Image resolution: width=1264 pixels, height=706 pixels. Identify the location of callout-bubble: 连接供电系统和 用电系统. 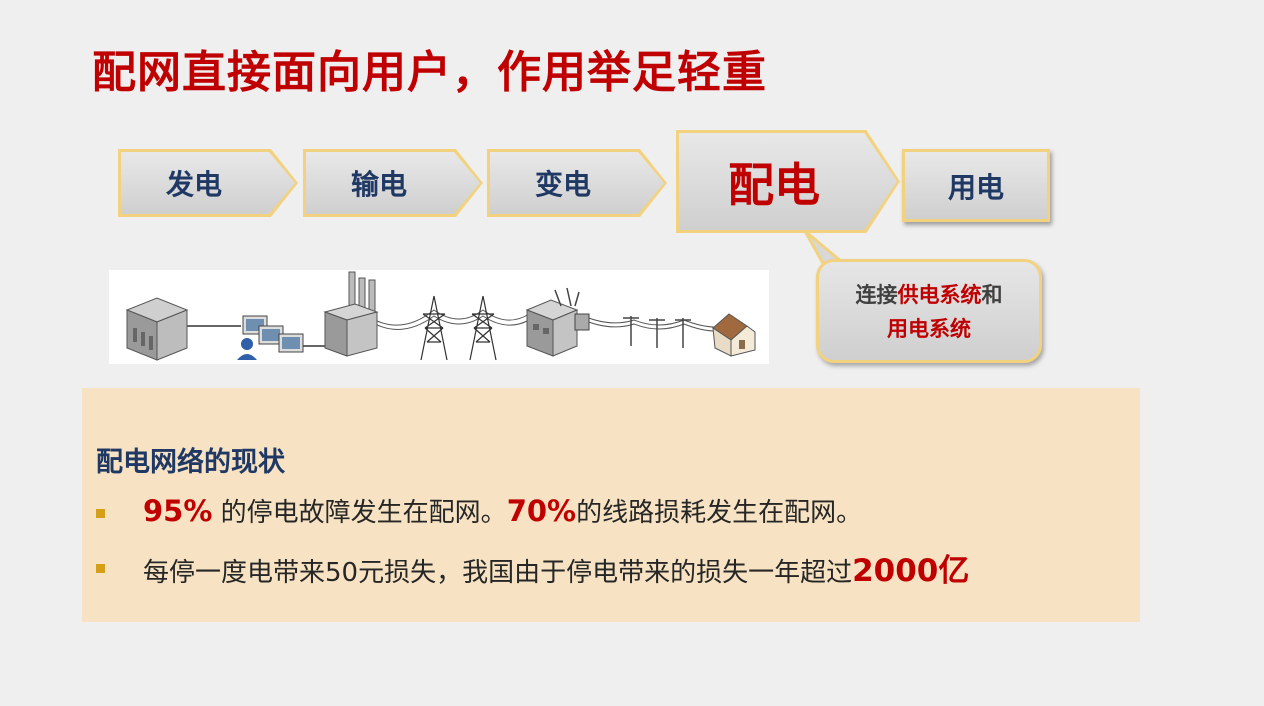
(929, 311).